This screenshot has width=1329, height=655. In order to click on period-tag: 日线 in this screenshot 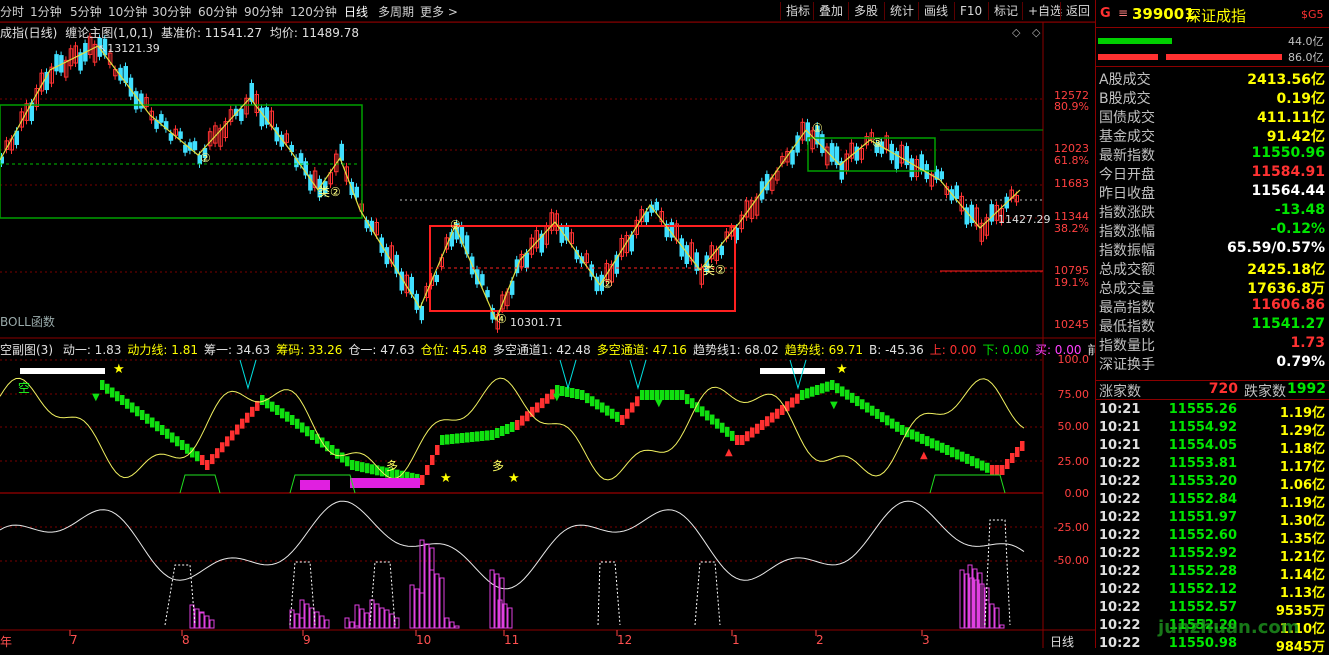, I will do `click(1062, 641)`.